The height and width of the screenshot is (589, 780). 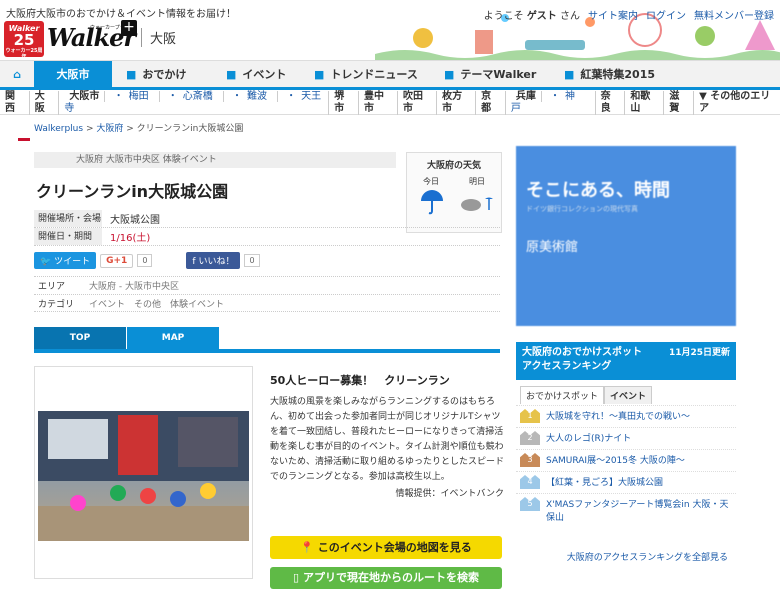 I want to click on ranking-item: 2 大人のレゴ(R)ナイト, so click(x=626, y=438).